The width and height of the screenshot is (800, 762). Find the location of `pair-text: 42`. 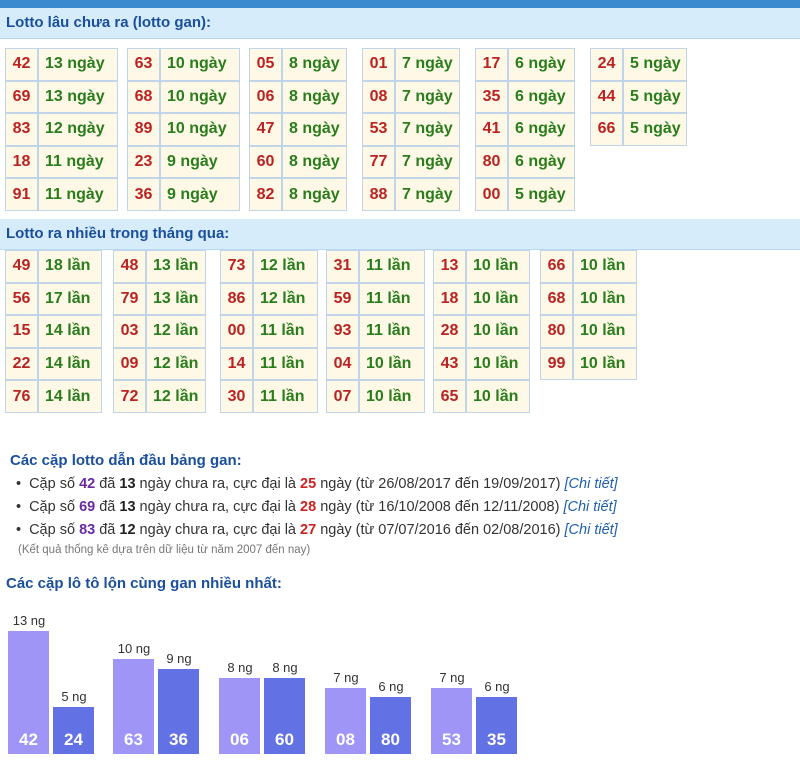

pair-text: 42 is located at coordinates (87, 484).